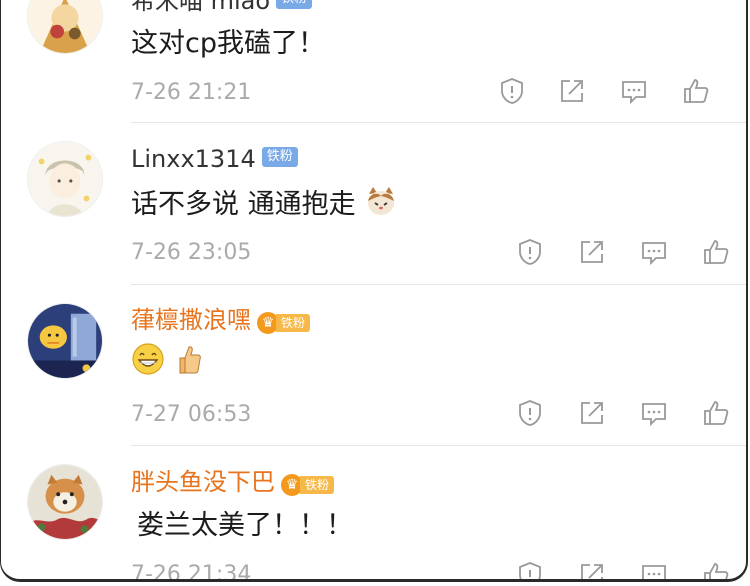  I want to click on comment-time: 7-26 21:34, so click(191, 572).